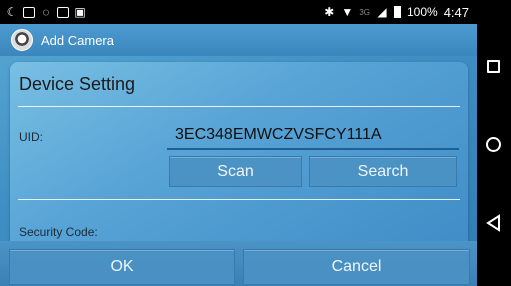  I want to click on battery-percent: 100%, so click(422, 12).